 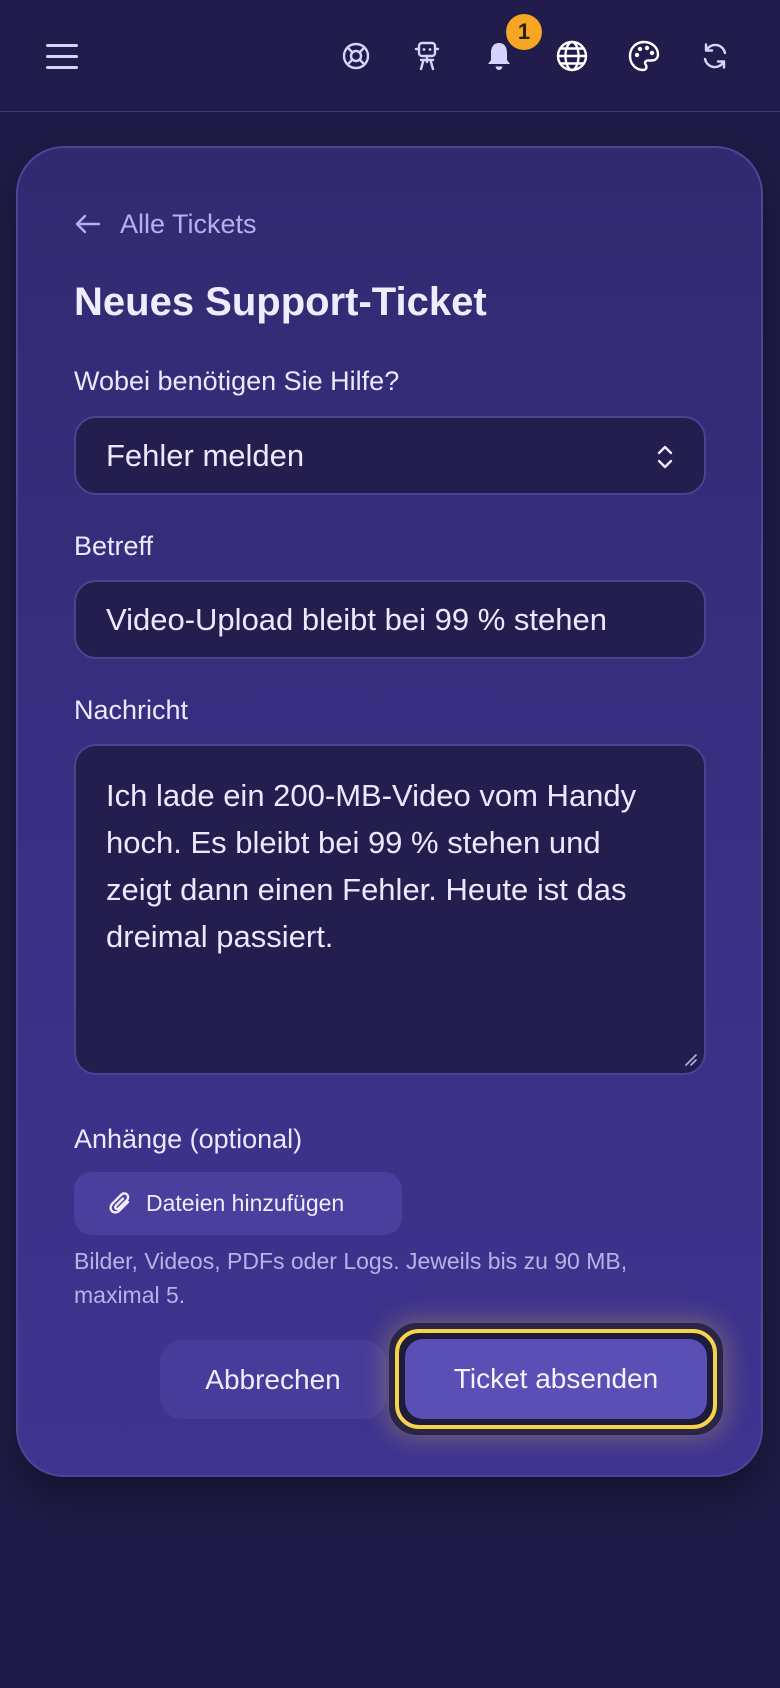 What do you see at coordinates (119, 1202) in the screenshot?
I see `paperclip-icon` at bounding box center [119, 1202].